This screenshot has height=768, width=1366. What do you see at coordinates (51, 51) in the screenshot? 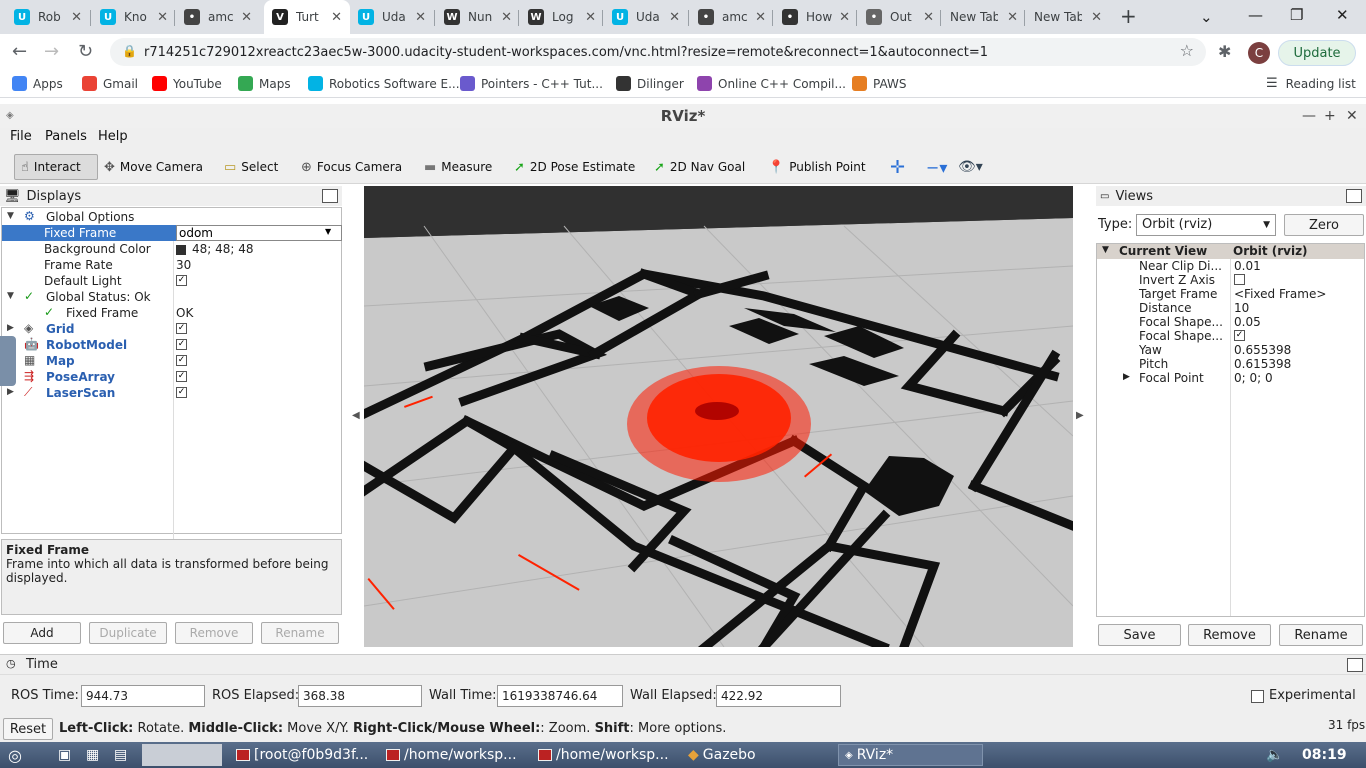
I see `forward-arrow-icon: →` at bounding box center [51, 51].